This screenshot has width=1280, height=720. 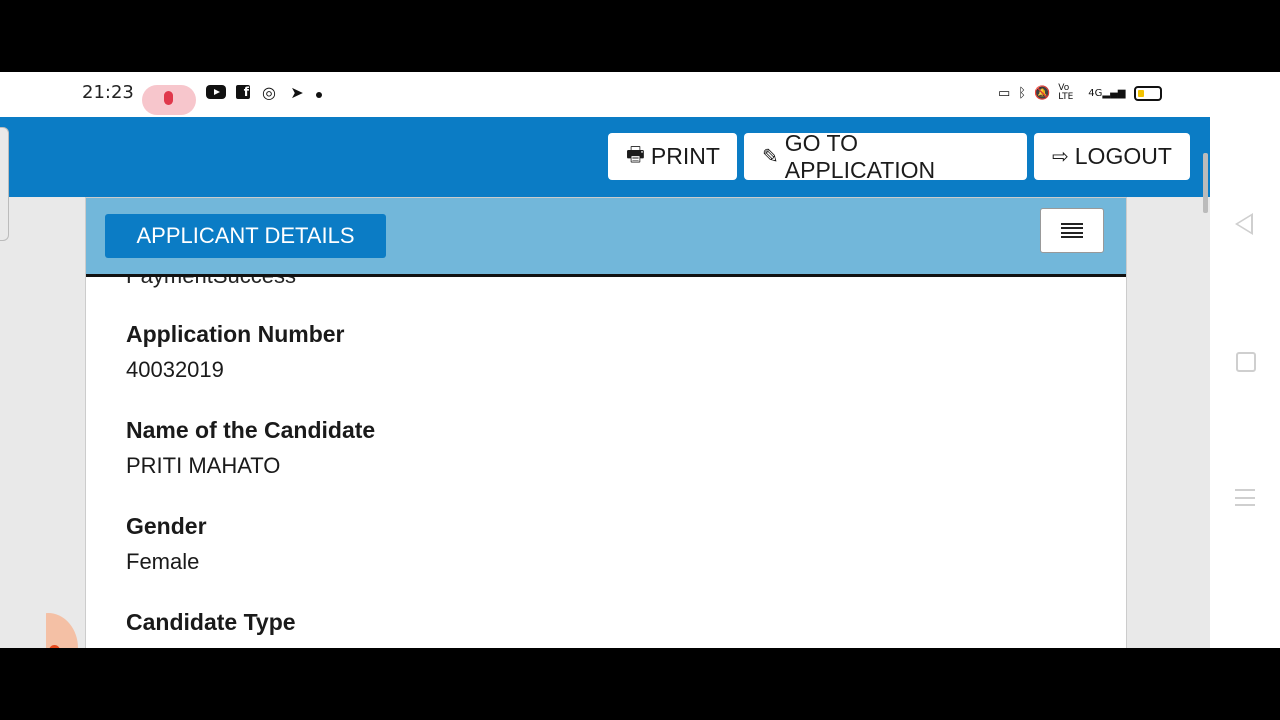 I want to click on target-icon: ◎, so click(x=269, y=92).